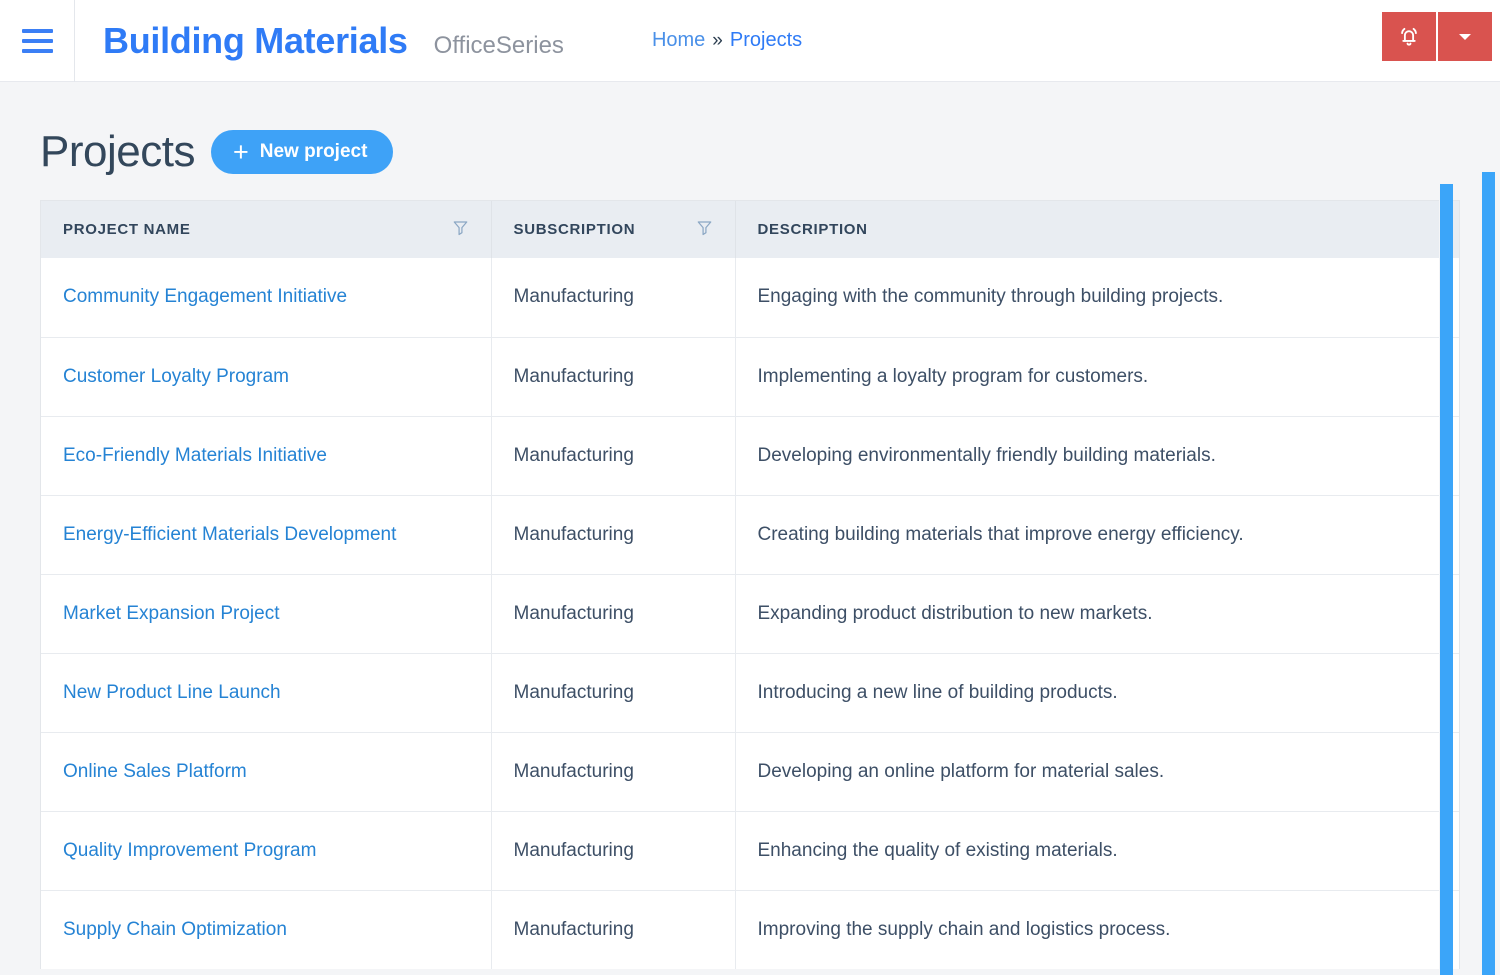  I want to click on project-link: Supply Chain Optimization, so click(175, 929).